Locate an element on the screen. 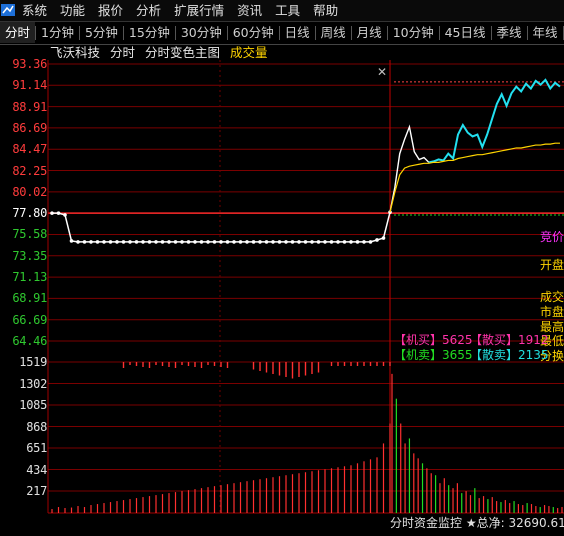 Image resolution: width=564 pixels, height=536 pixels. price-tick-label: 77.80 is located at coordinates (29, 213).